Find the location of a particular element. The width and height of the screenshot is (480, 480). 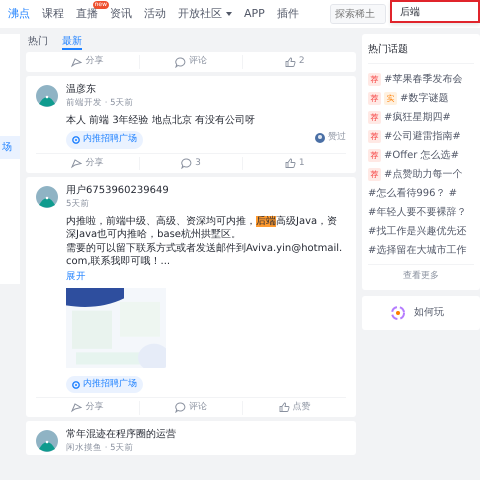

topic-link: #点赞助力每一个 is located at coordinates (423, 174).